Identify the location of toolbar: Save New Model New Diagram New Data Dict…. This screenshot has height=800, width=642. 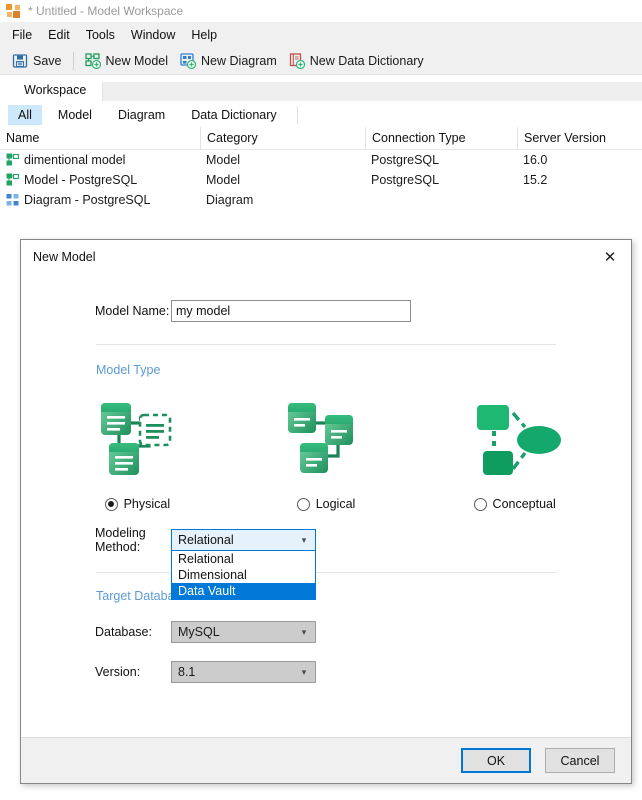
(321, 61).